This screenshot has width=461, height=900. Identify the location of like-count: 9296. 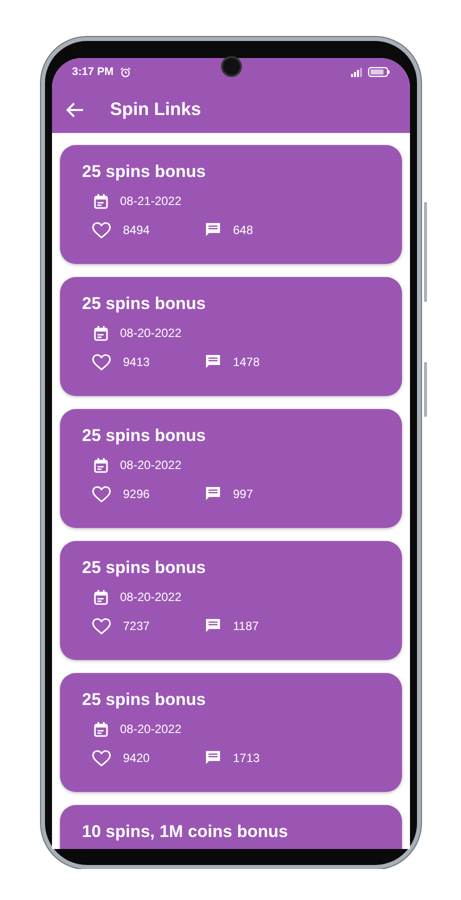
(137, 494).